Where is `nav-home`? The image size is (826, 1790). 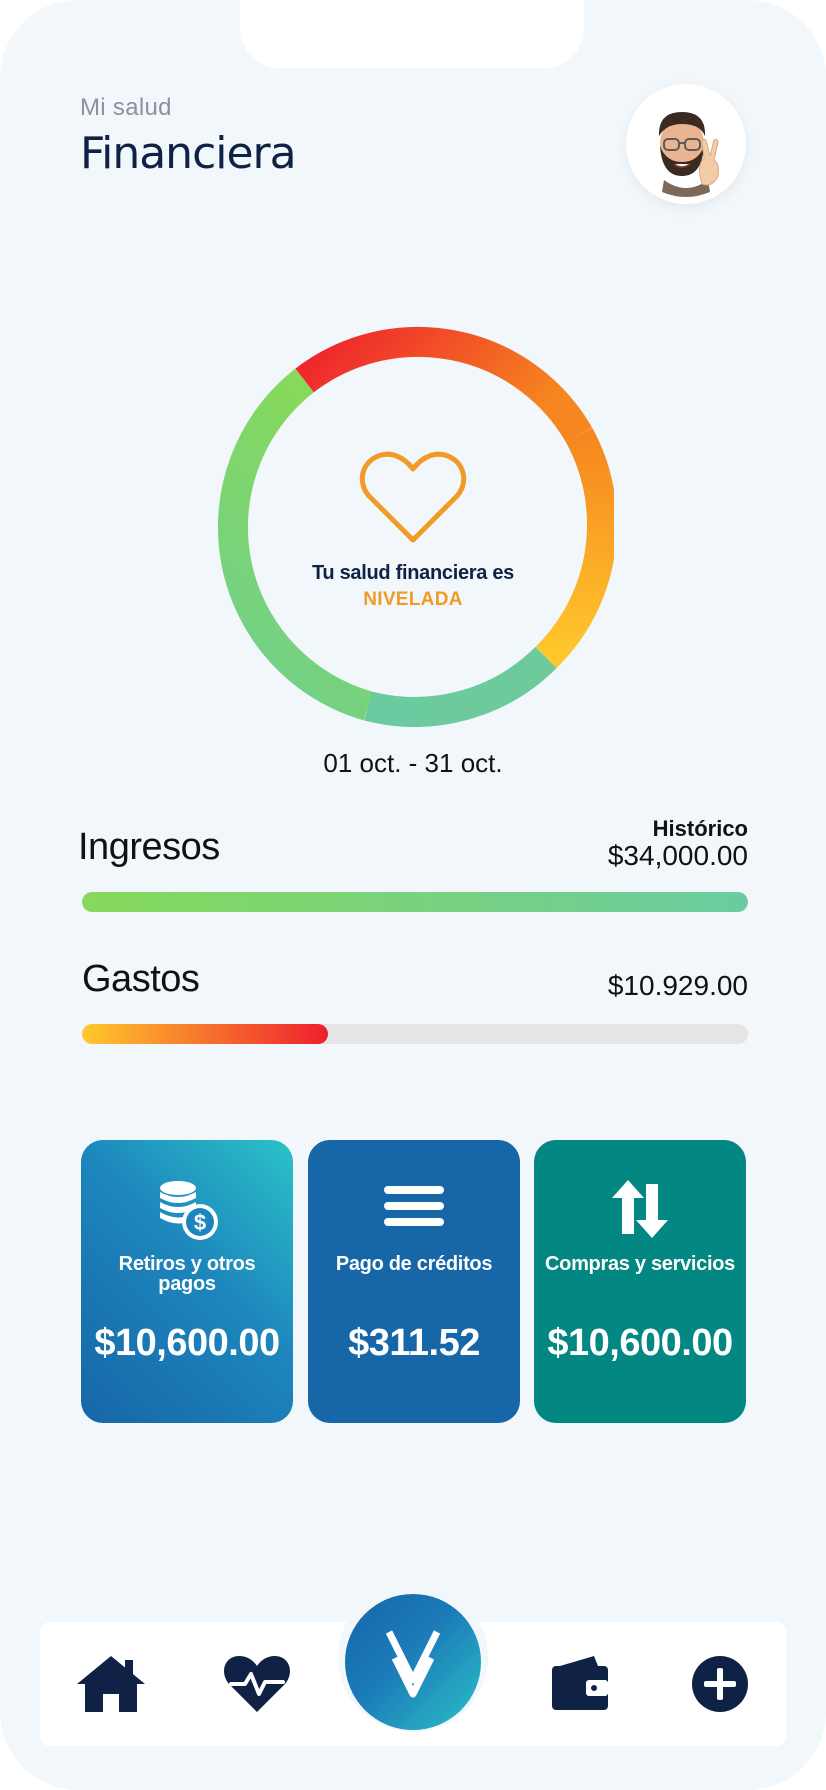
nav-home is located at coordinates (111, 1684).